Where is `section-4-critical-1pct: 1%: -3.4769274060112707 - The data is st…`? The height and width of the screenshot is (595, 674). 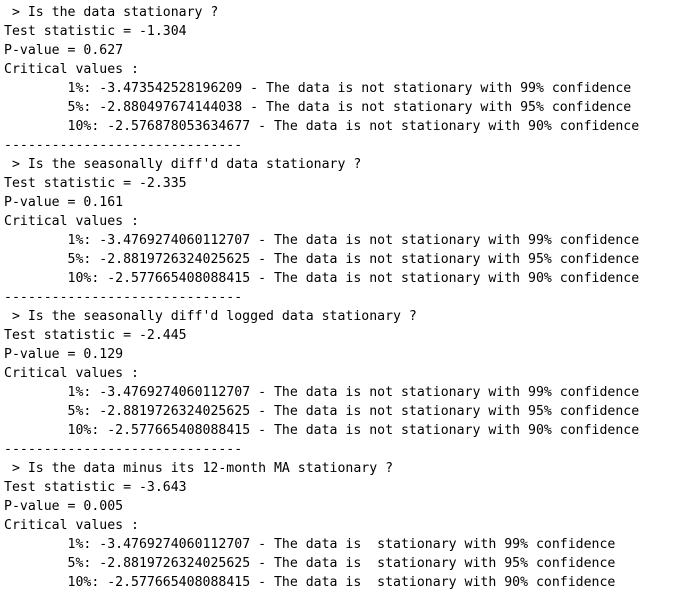
section-4-critical-1pct: 1%: -3.4769274060112707 - The data is st… is located at coordinates (310, 544).